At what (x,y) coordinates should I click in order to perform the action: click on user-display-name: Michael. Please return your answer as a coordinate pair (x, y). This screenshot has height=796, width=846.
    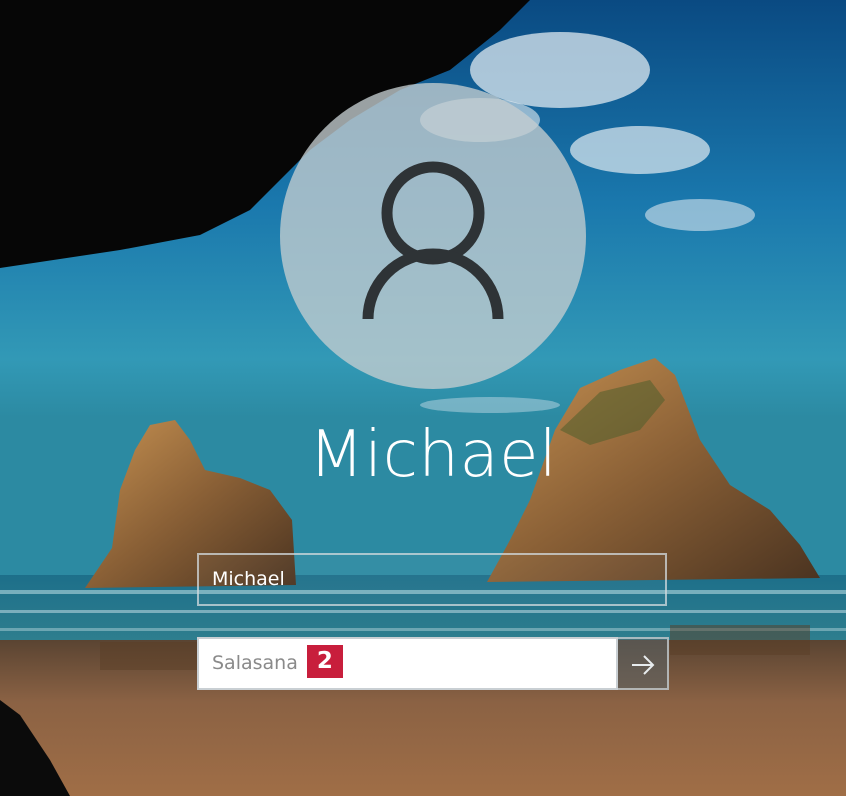
    Looking at the image, I should click on (433, 455).